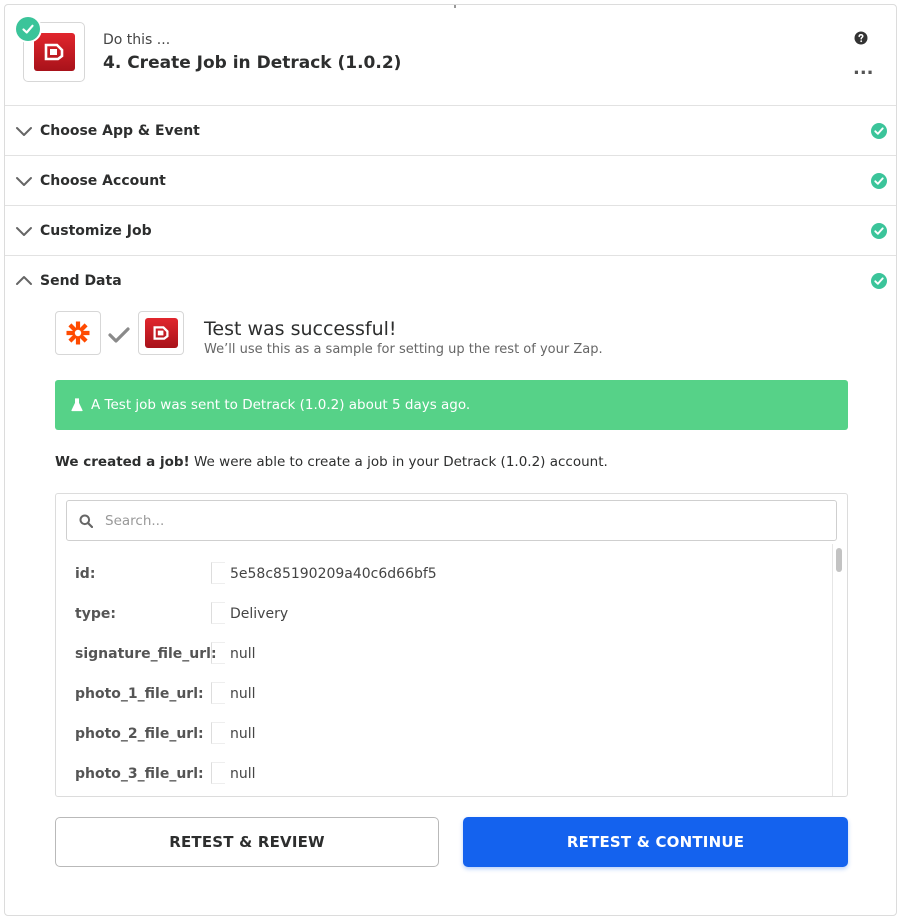 The width and height of the screenshot is (900, 919). I want to click on step-complete-icon, so click(28, 29).